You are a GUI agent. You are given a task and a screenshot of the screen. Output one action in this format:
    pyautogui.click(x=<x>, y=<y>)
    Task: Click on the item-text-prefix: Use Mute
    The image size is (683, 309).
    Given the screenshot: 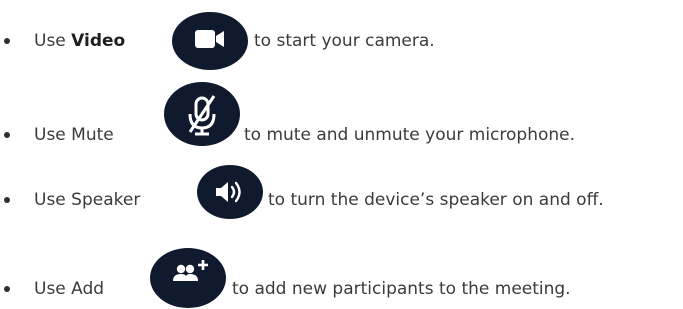 What is the action you would take?
    pyautogui.click(x=74, y=135)
    